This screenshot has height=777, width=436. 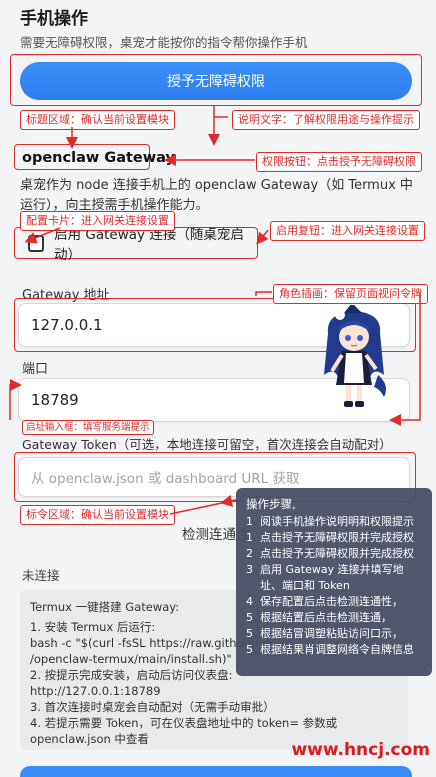 What do you see at coordinates (97, 221) in the screenshot?
I see `annotation-config-card: 配置卡片：进入网关连接设置` at bounding box center [97, 221].